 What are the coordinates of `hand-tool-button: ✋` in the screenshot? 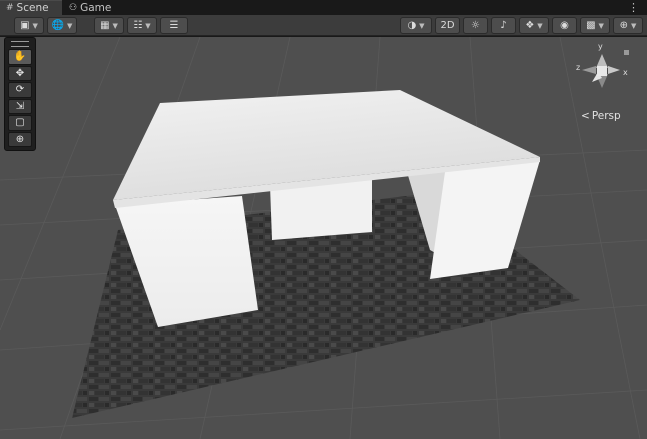 It's located at (20, 57).